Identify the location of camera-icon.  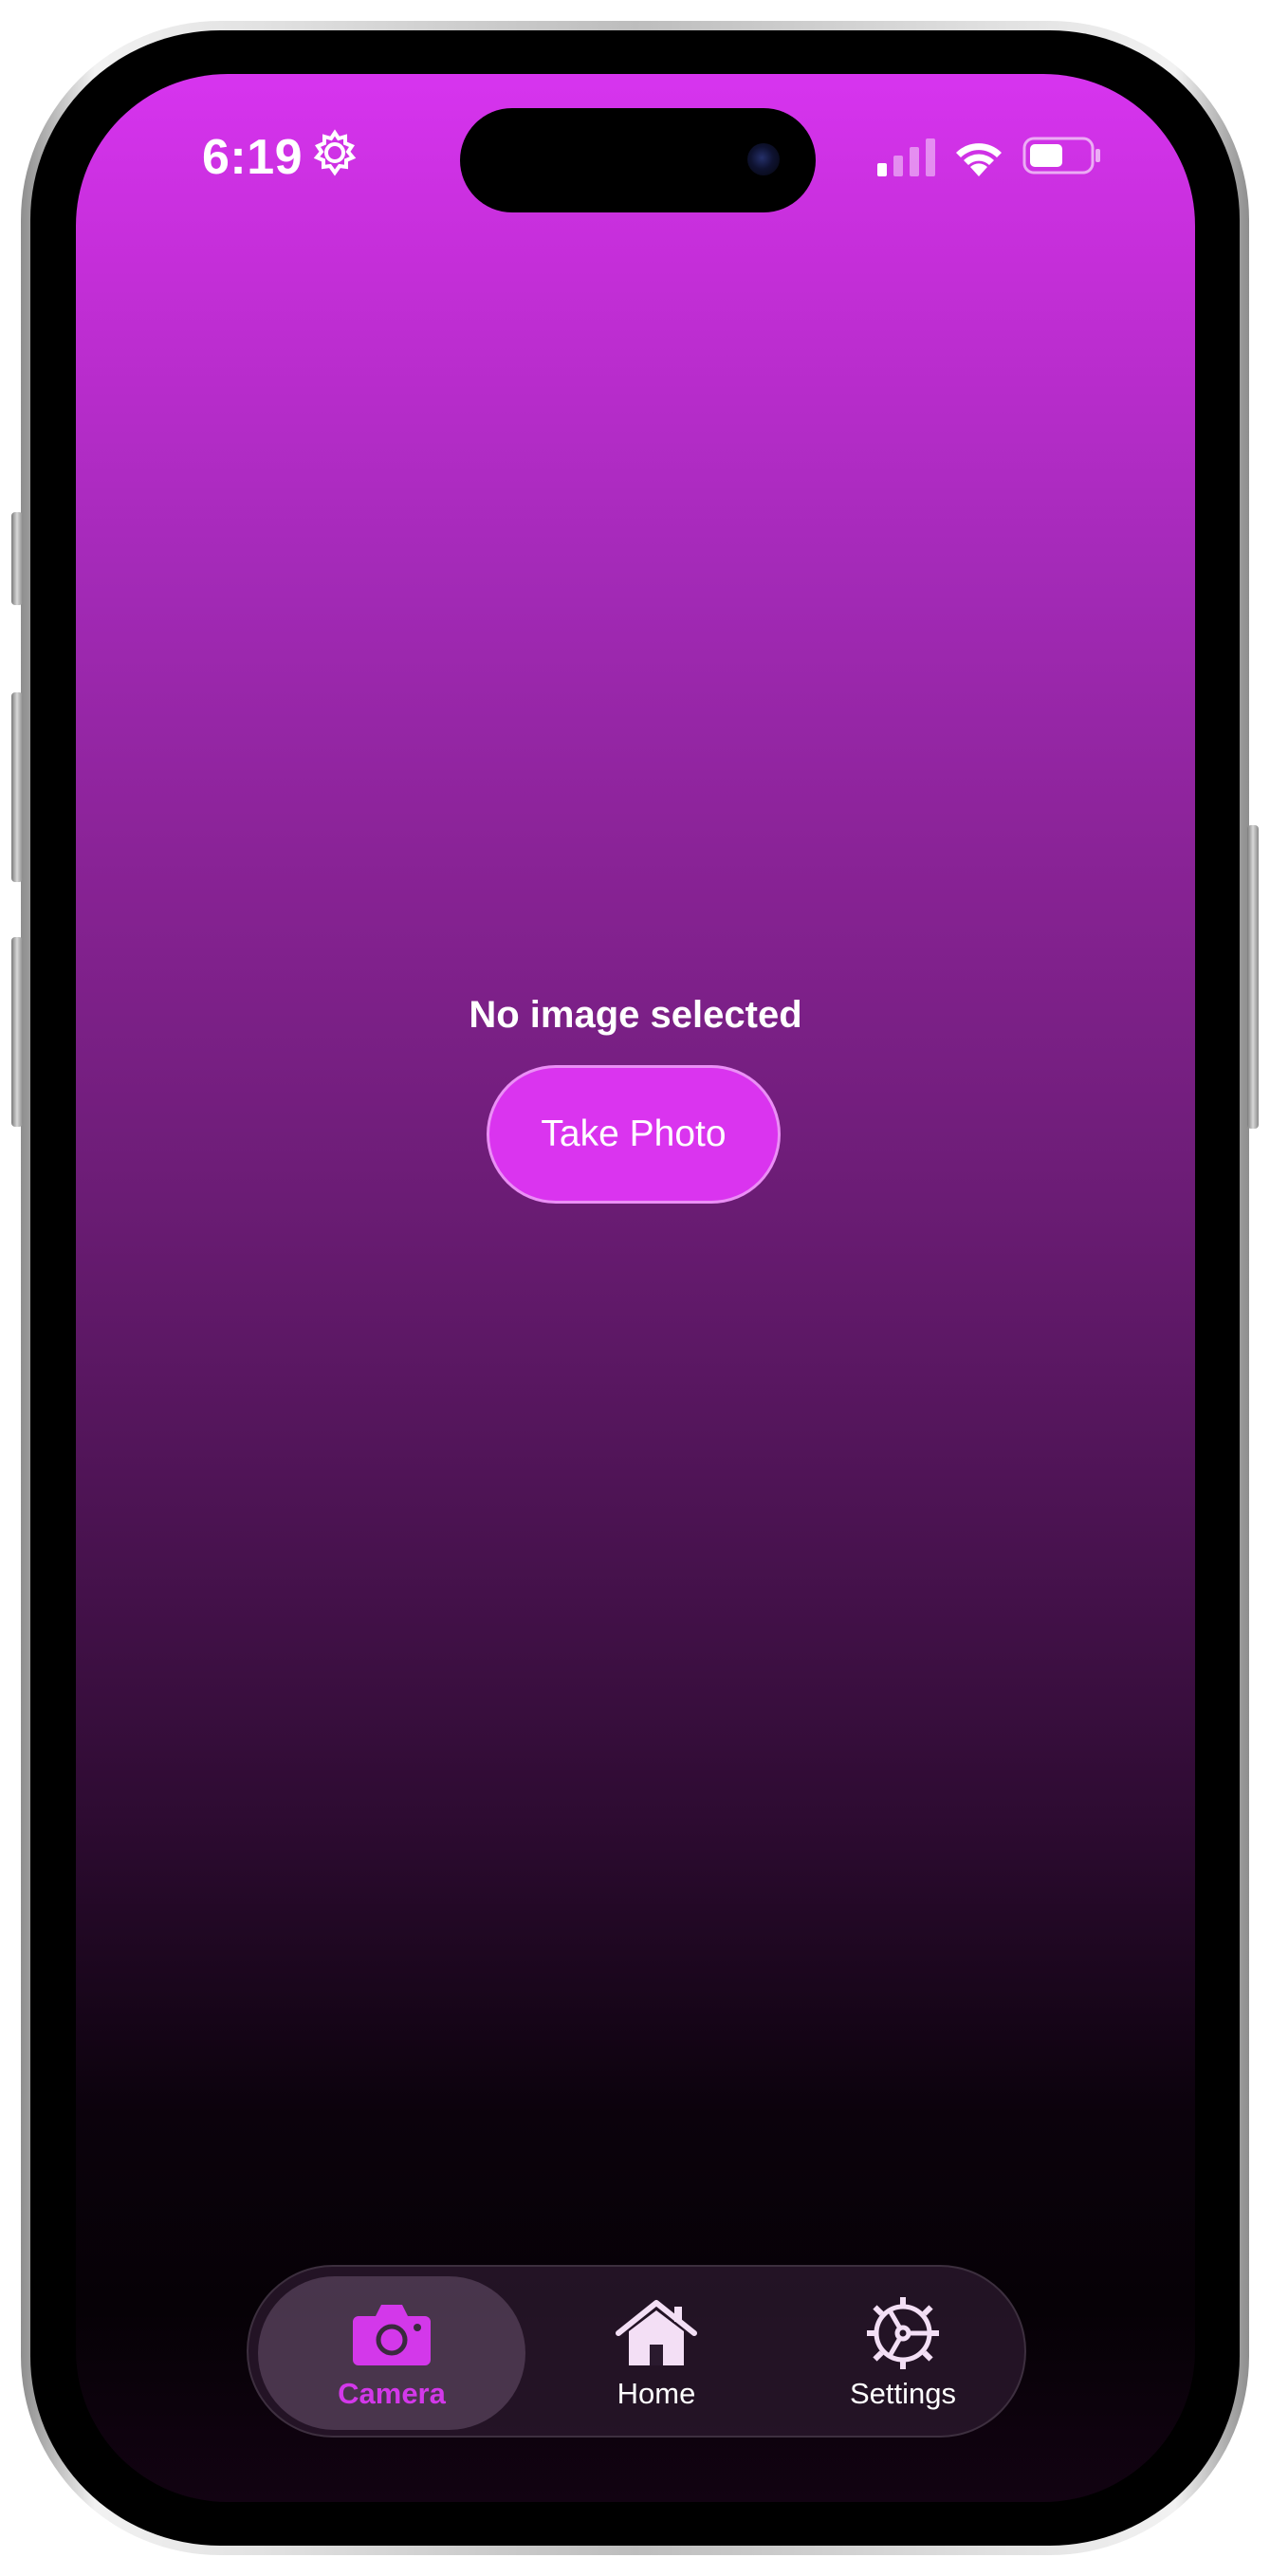
(392, 2335).